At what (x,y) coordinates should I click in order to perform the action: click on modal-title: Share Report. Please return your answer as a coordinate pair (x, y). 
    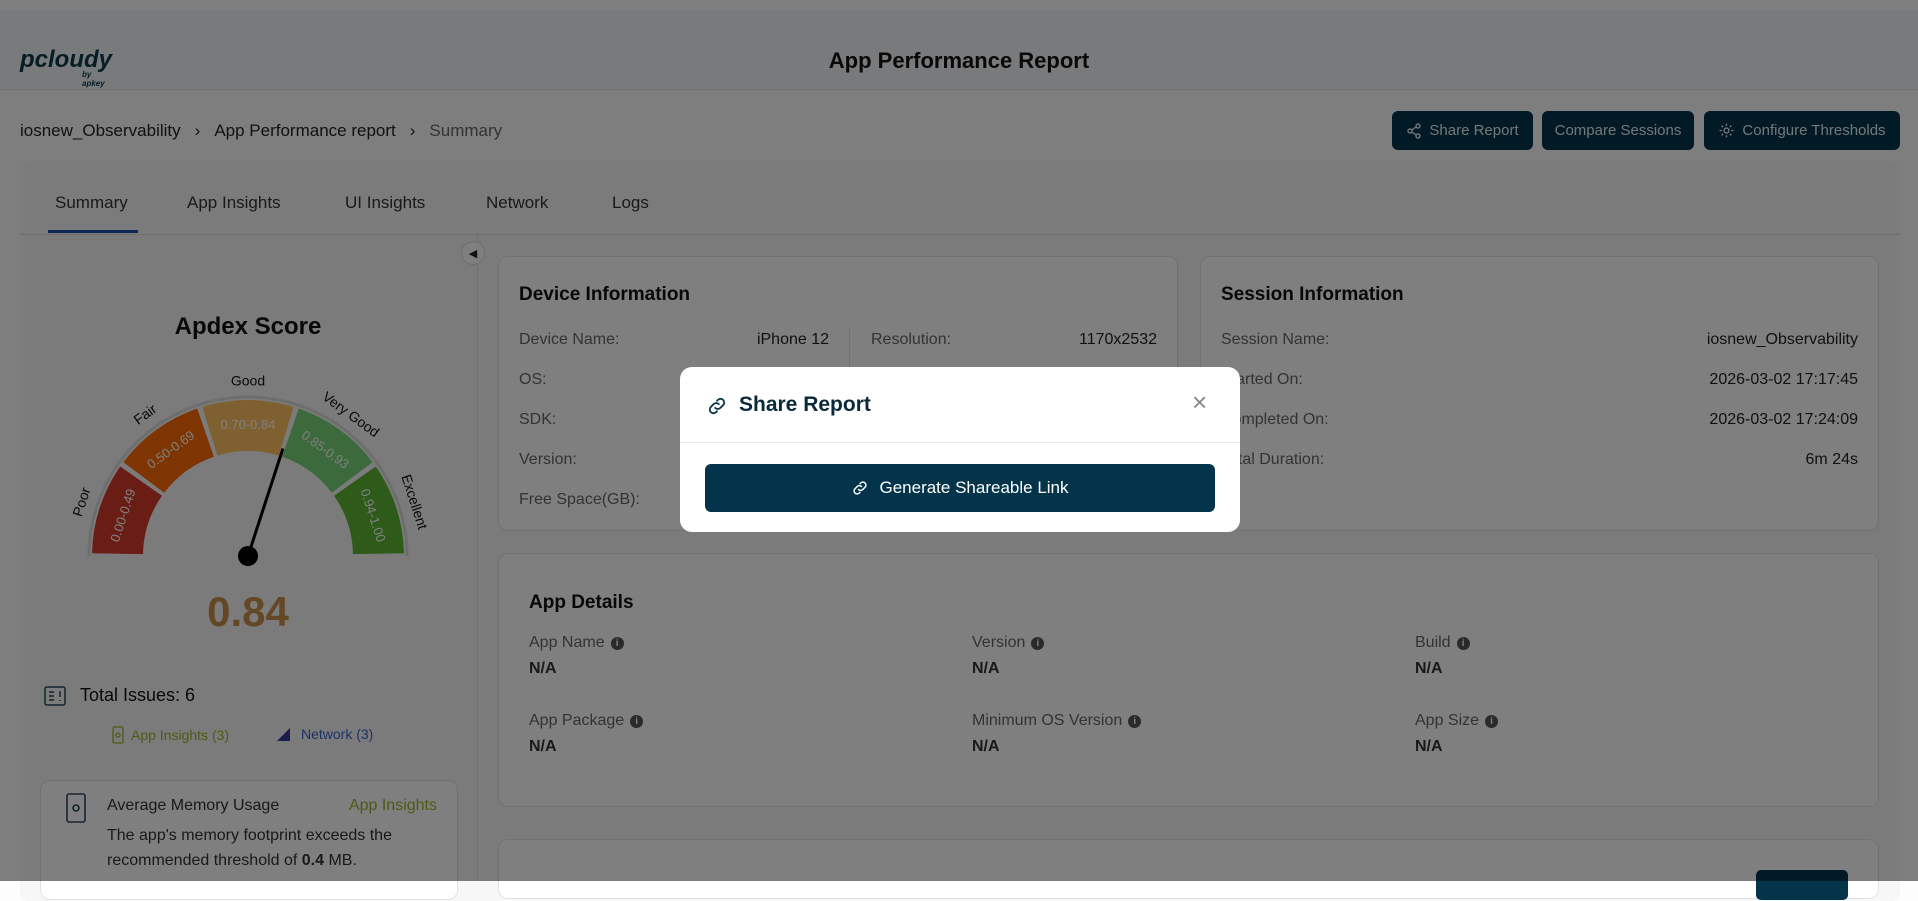
    Looking at the image, I should click on (805, 404).